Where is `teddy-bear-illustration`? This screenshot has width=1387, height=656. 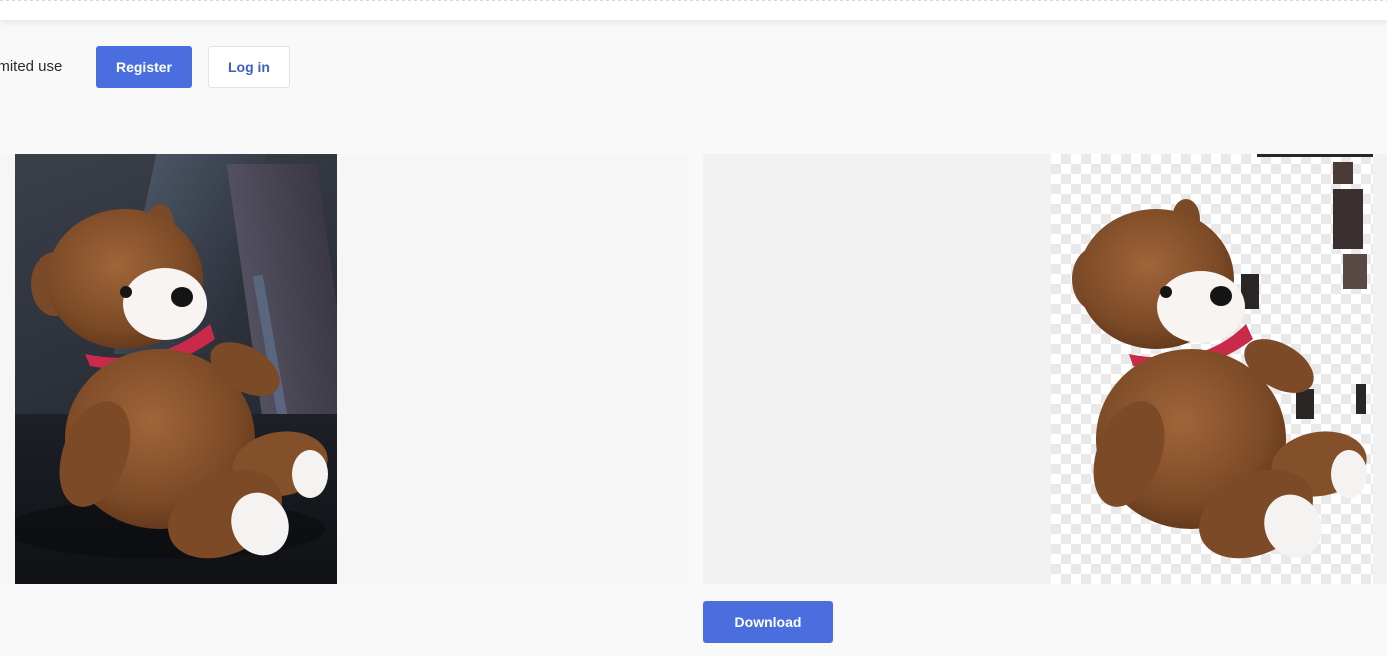
teddy-bear-illustration is located at coordinates (171, 381).